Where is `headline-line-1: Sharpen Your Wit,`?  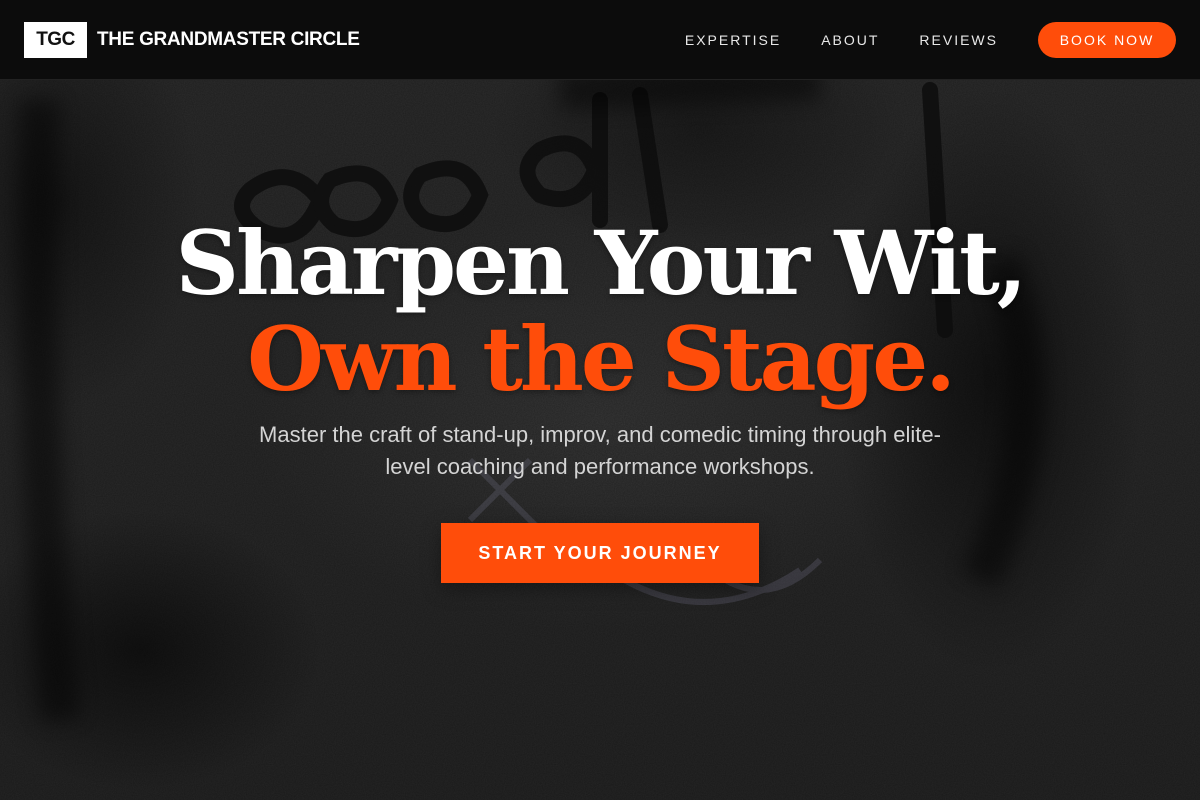 headline-line-1: Sharpen Your Wit, is located at coordinates (601, 263).